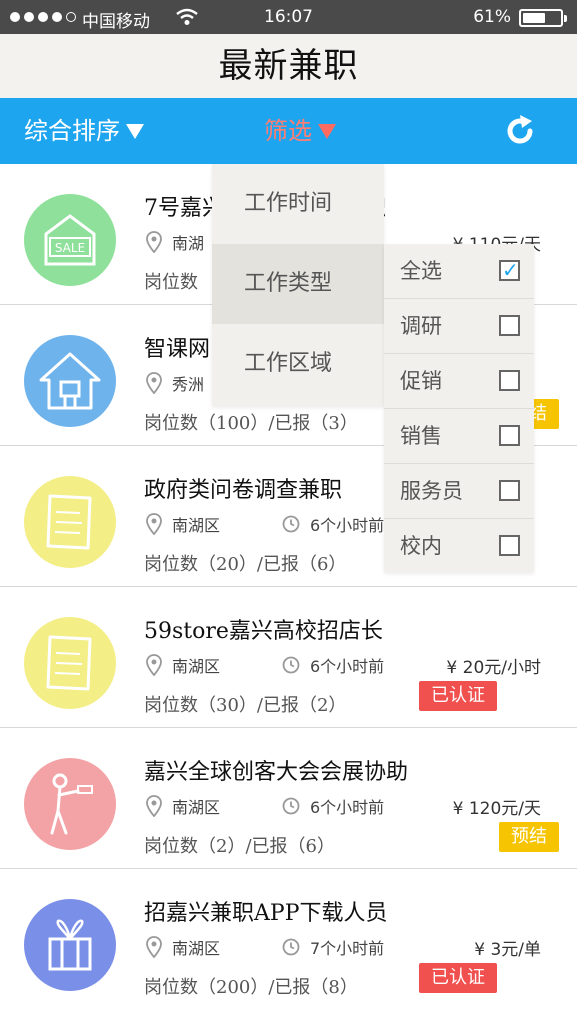  What do you see at coordinates (333, 947) in the screenshot?
I see `job-posted-time: 7个小时前` at bounding box center [333, 947].